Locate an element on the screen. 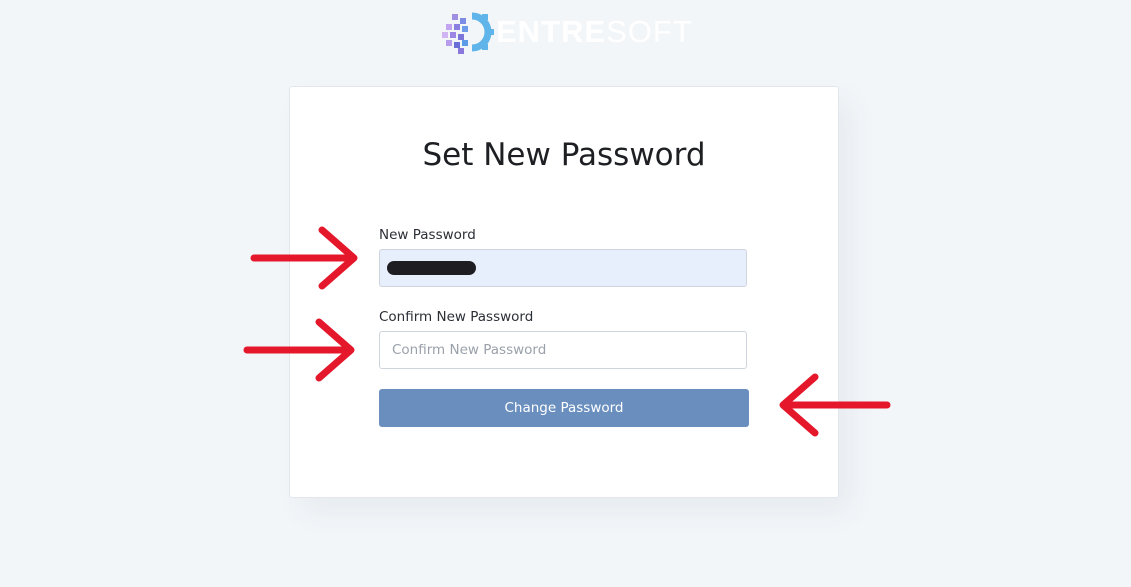  brand-name: ENTRESOFT is located at coordinates (594, 32).